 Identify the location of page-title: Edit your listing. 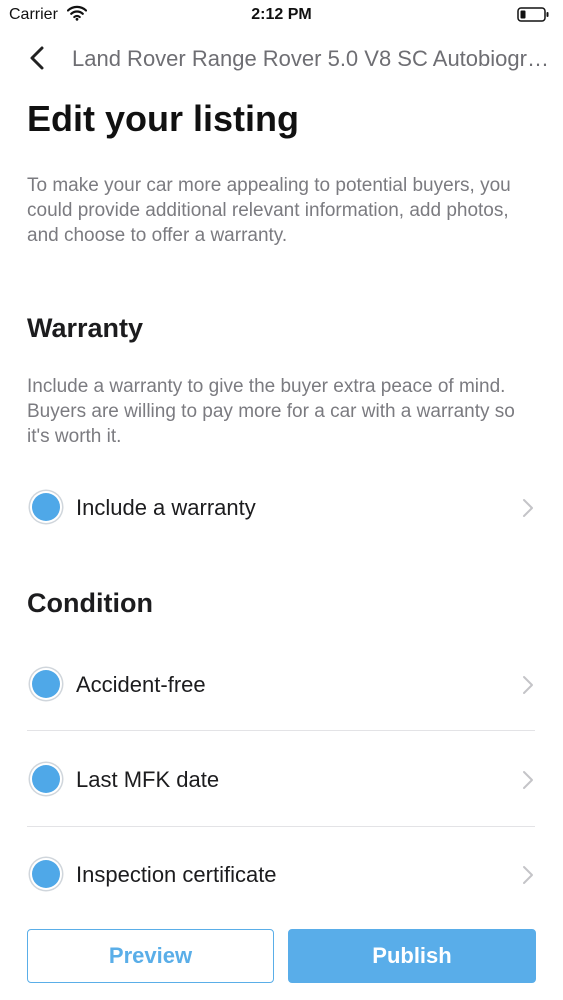
(163, 118).